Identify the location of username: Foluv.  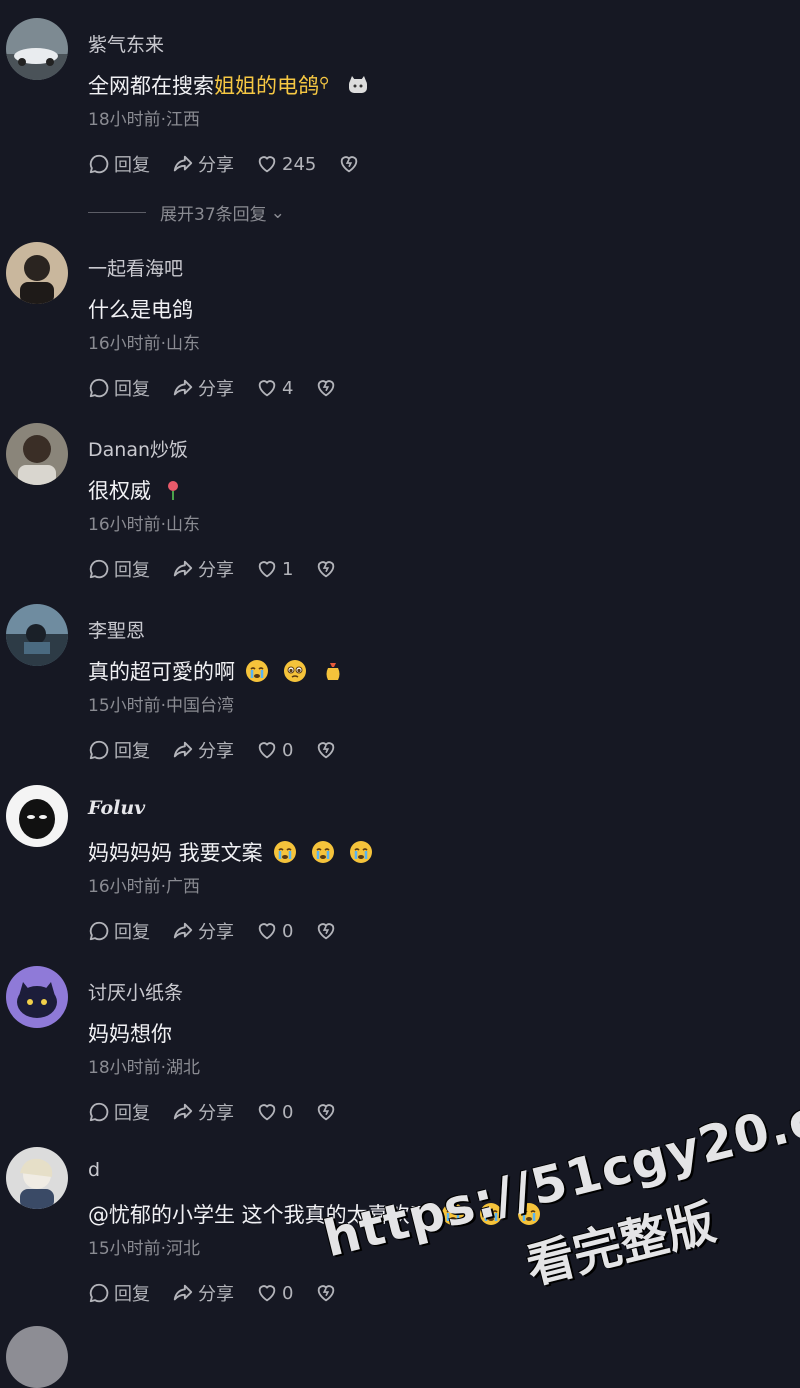
(116, 808).